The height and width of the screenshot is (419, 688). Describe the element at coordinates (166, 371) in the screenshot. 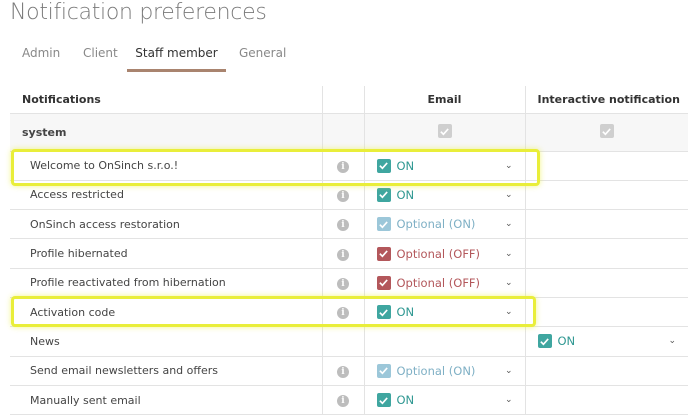

I see `notification-label: Send email newsletters and offers` at that location.